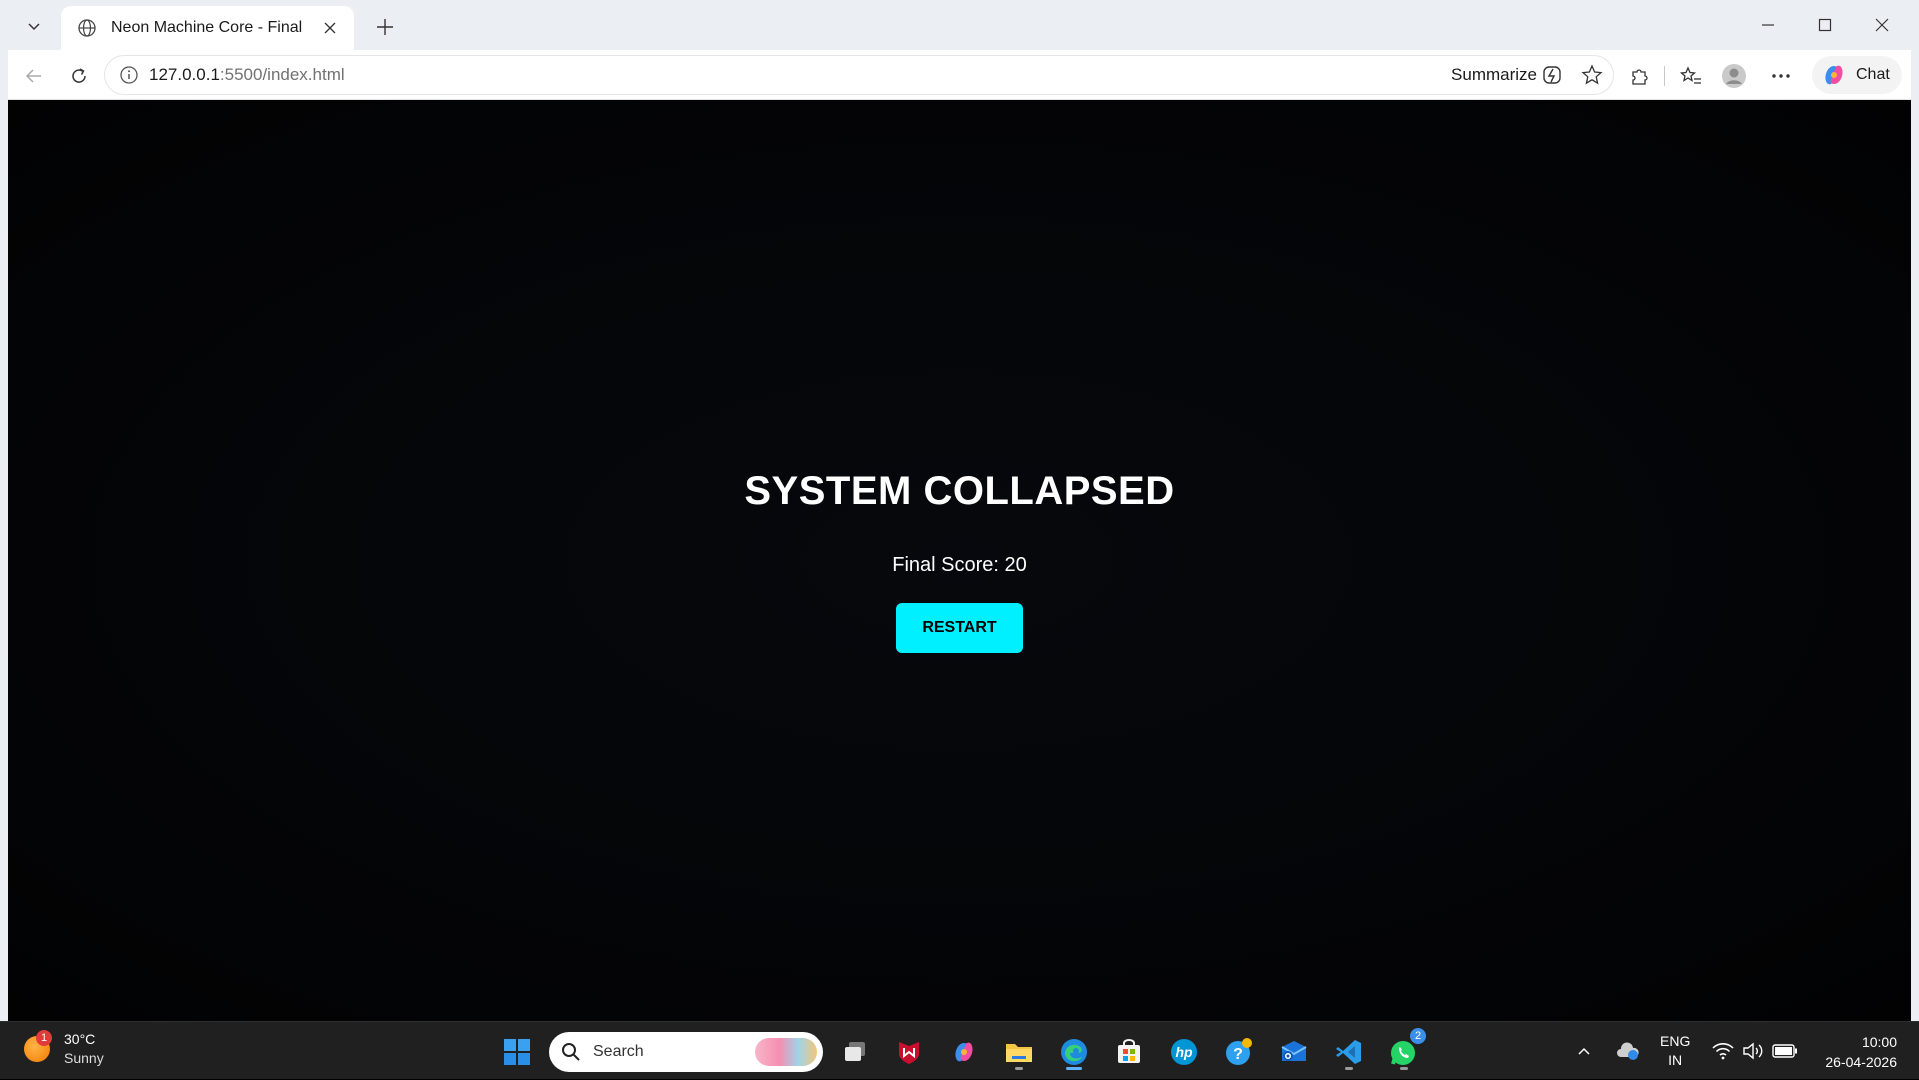  I want to click on task-view-icon, so click(855, 1051).